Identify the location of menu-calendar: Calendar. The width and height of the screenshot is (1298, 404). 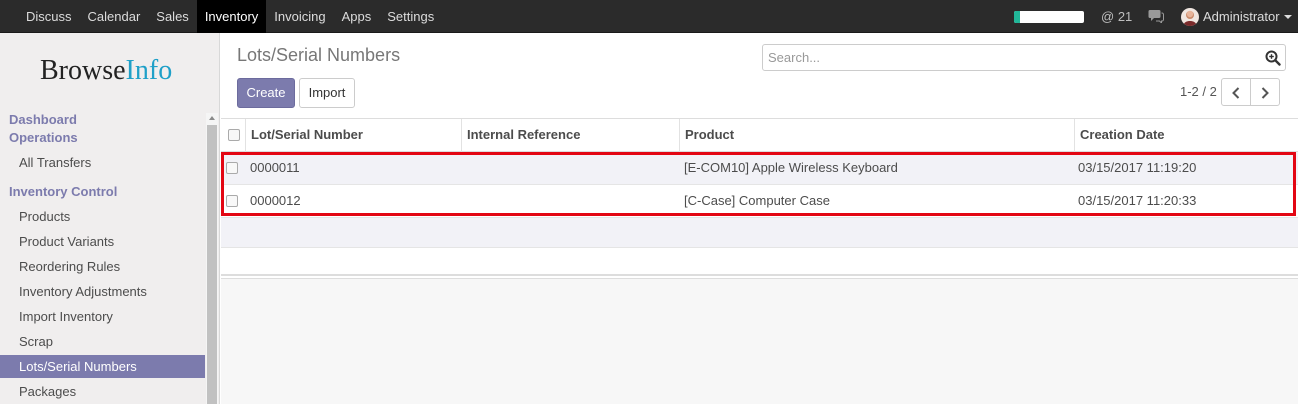
(114, 16).